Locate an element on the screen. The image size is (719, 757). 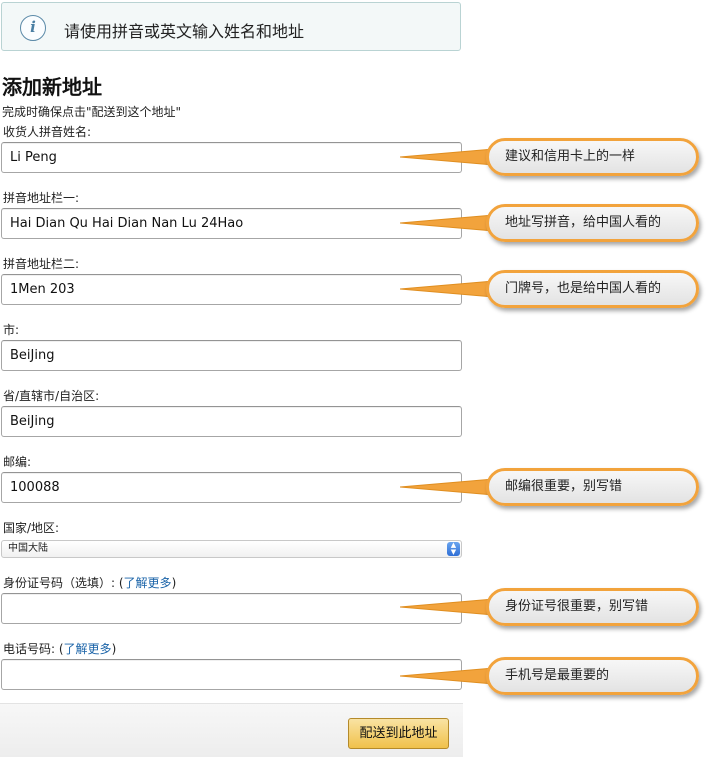
page-title: 添加新地址 is located at coordinates (52, 87).